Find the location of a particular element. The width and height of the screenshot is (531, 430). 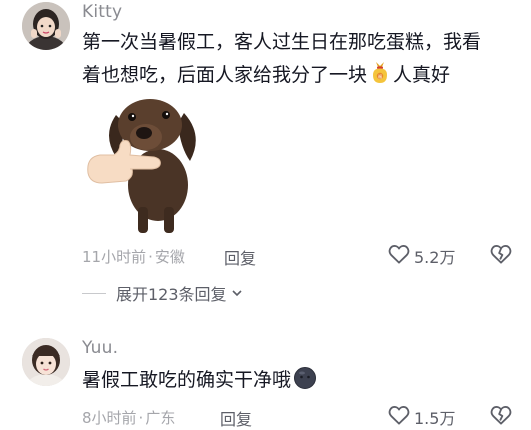

expand-replies-label: 展开123条回复 is located at coordinates (171, 294).